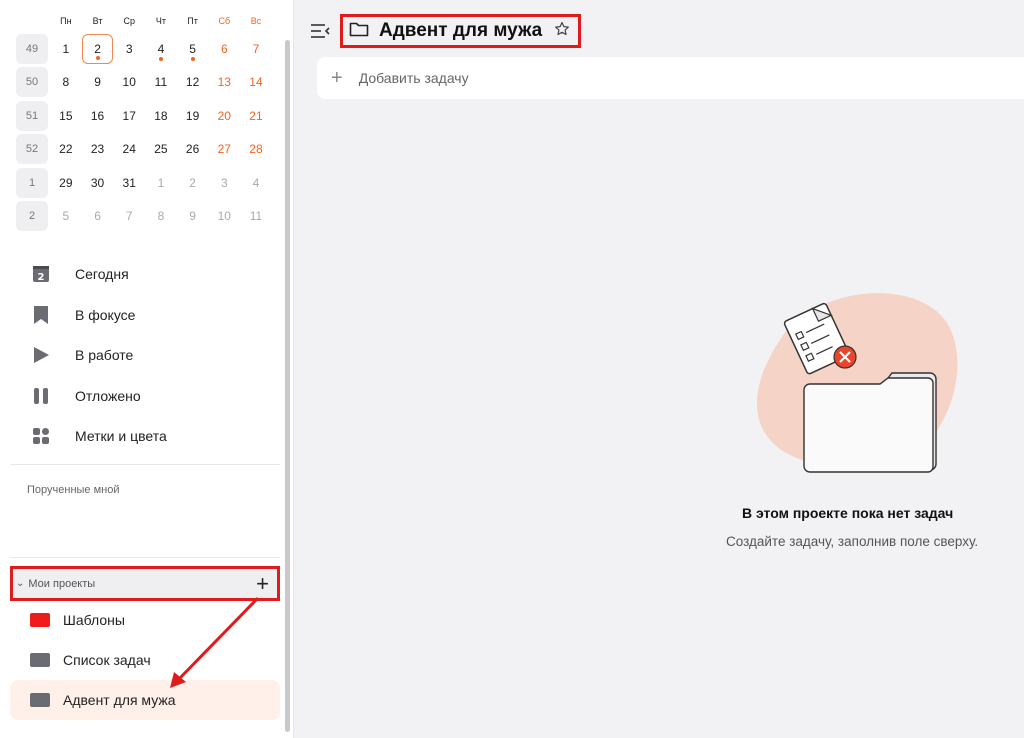 The height and width of the screenshot is (738, 1024). I want to click on calendar-day: 16, so click(98, 116).